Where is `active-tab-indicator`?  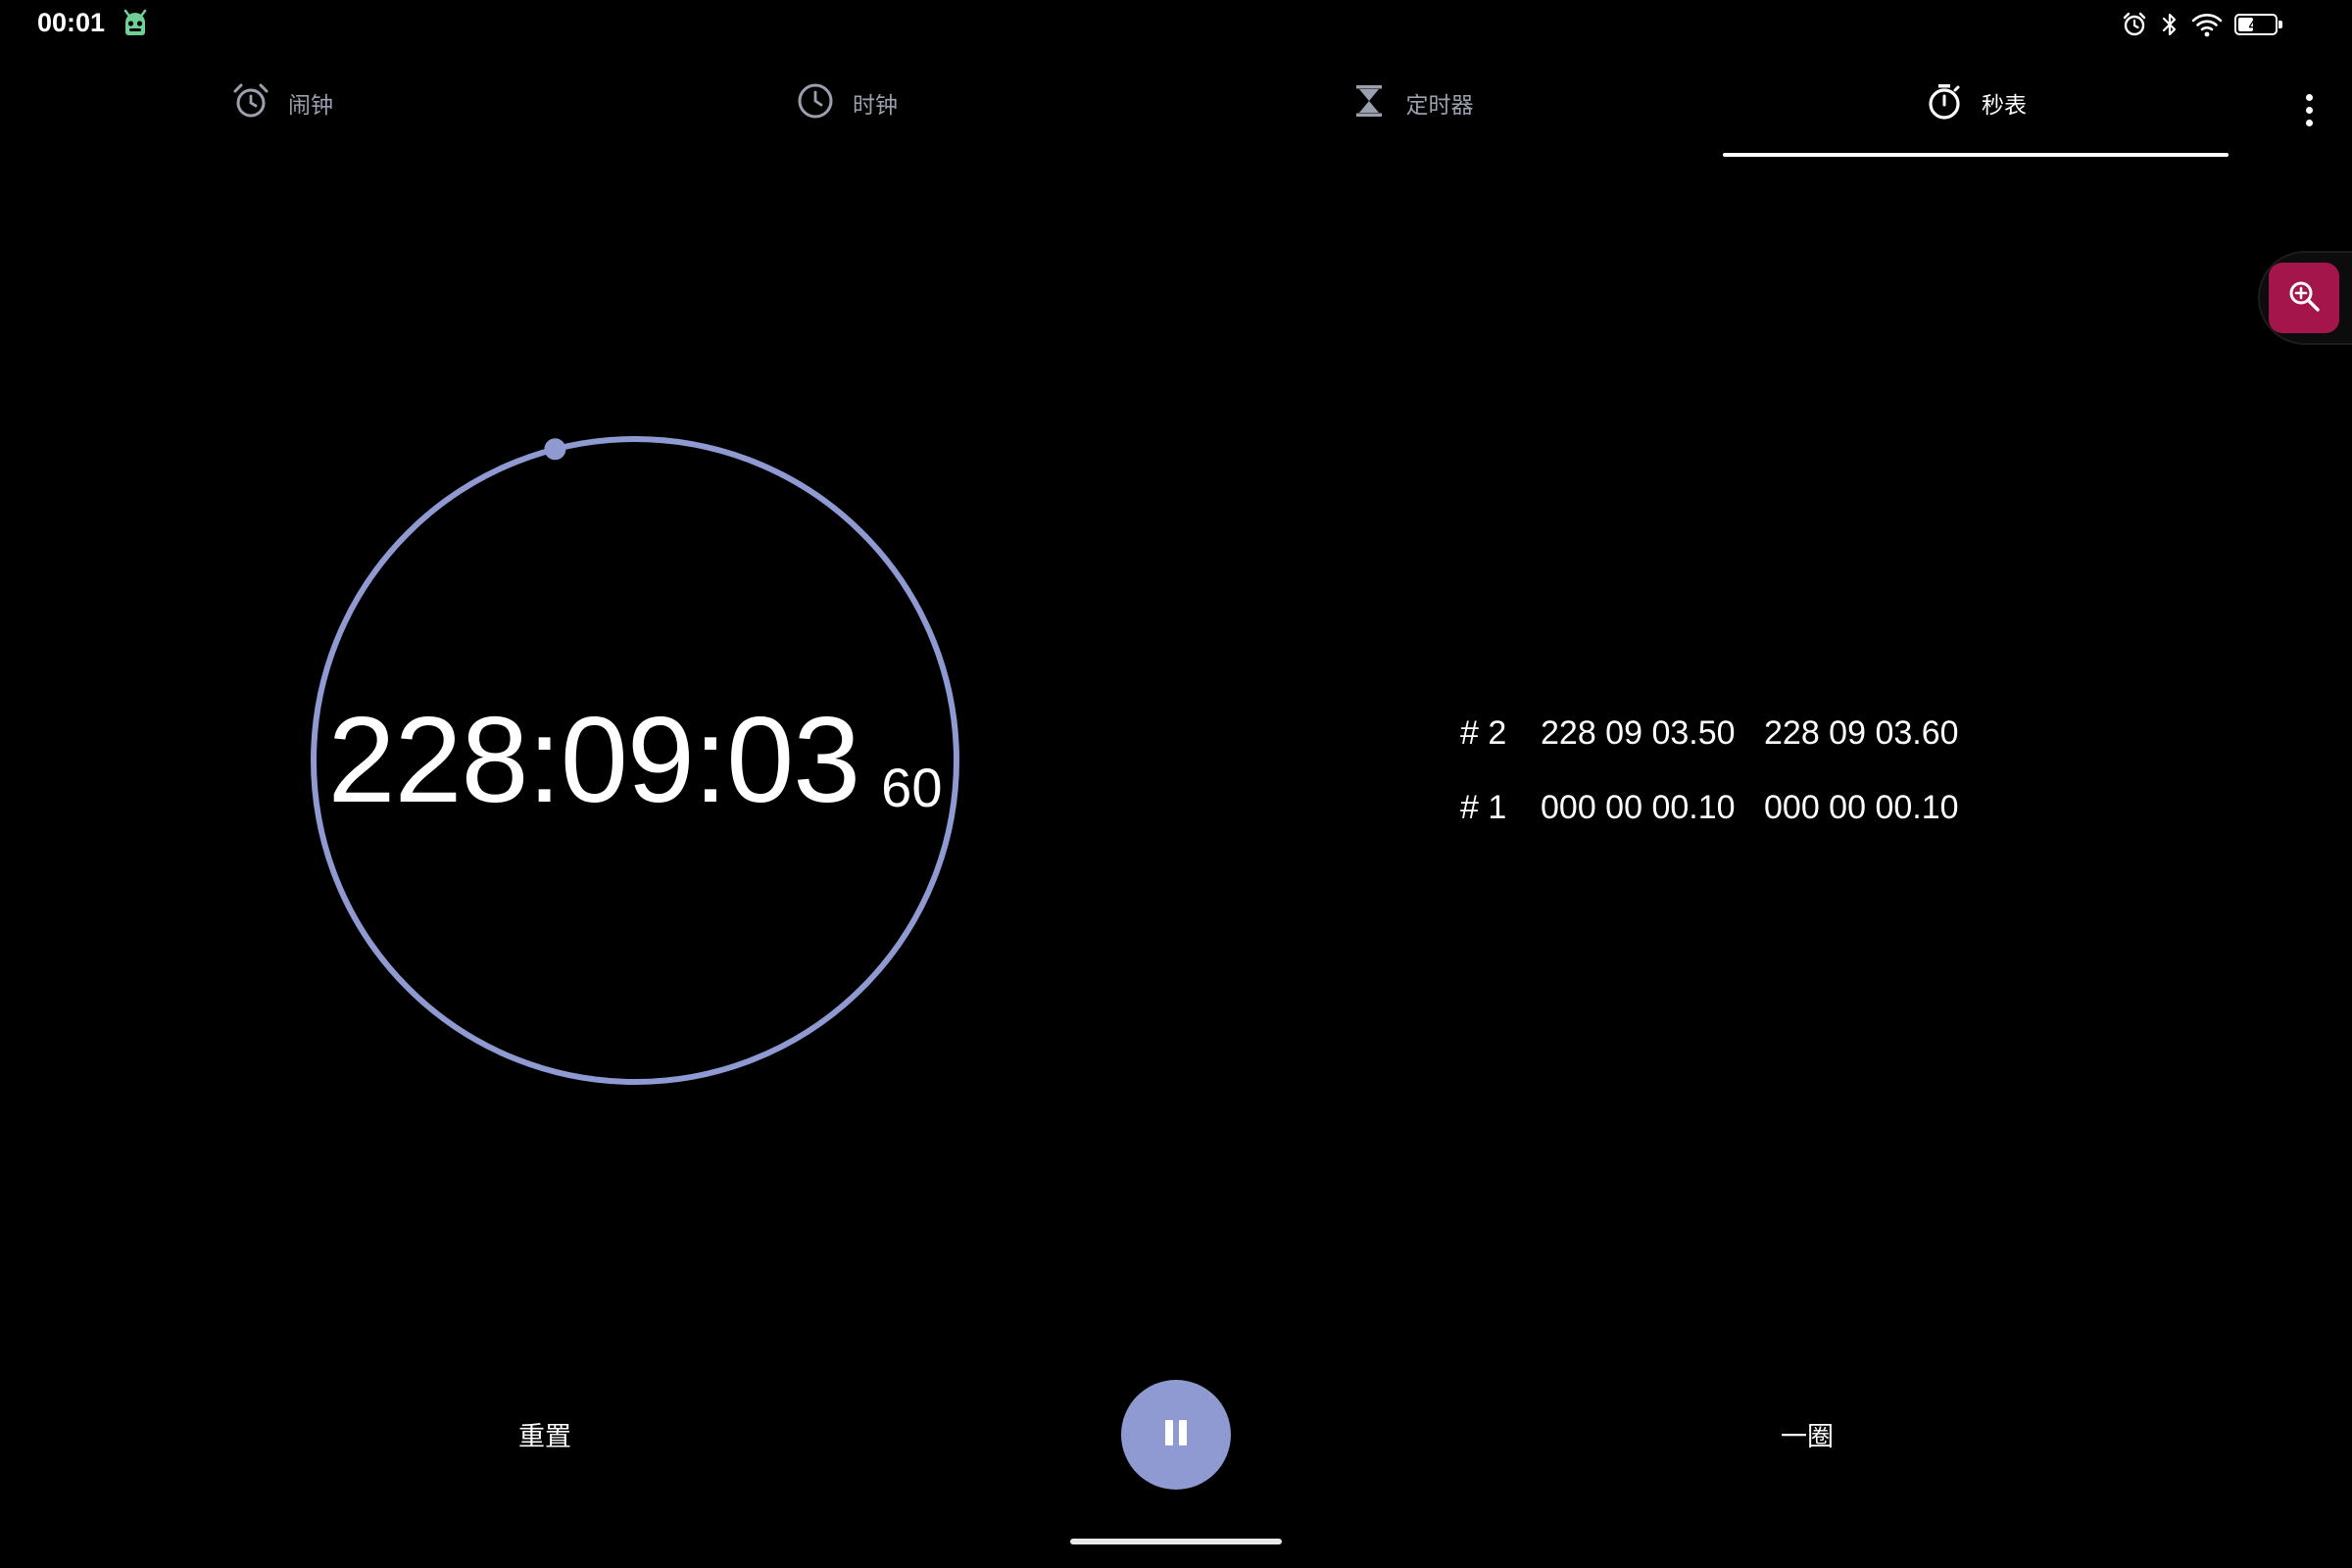
active-tab-indicator is located at coordinates (1976, 155).